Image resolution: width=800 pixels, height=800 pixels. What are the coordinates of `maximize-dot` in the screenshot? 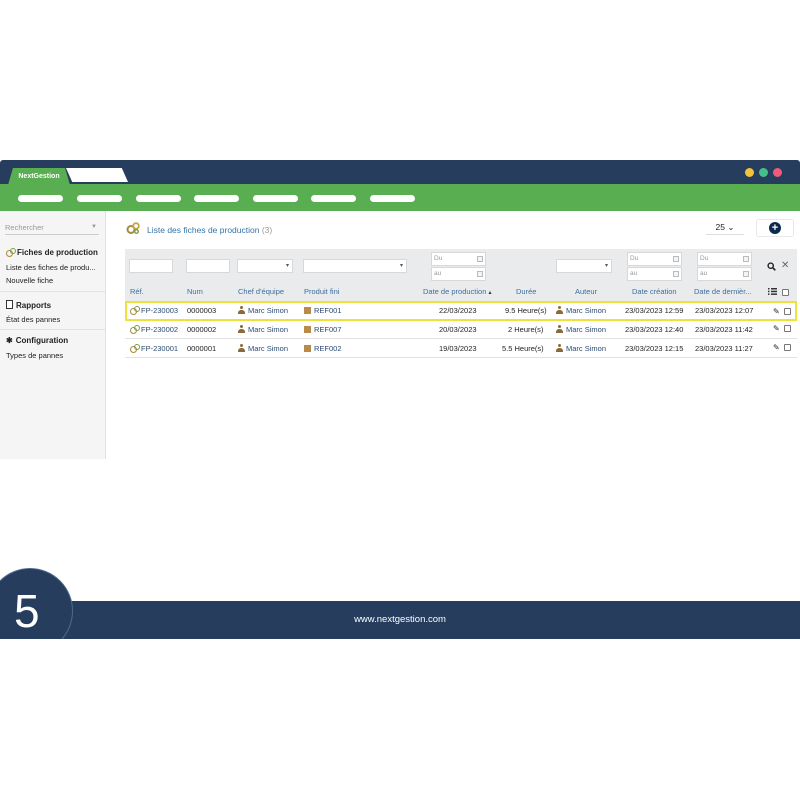 It's located at (763, 172).